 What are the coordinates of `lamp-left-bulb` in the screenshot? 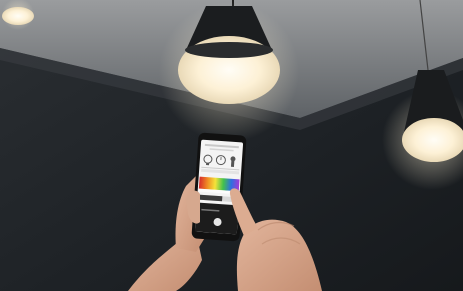 It's located at (18, 16).